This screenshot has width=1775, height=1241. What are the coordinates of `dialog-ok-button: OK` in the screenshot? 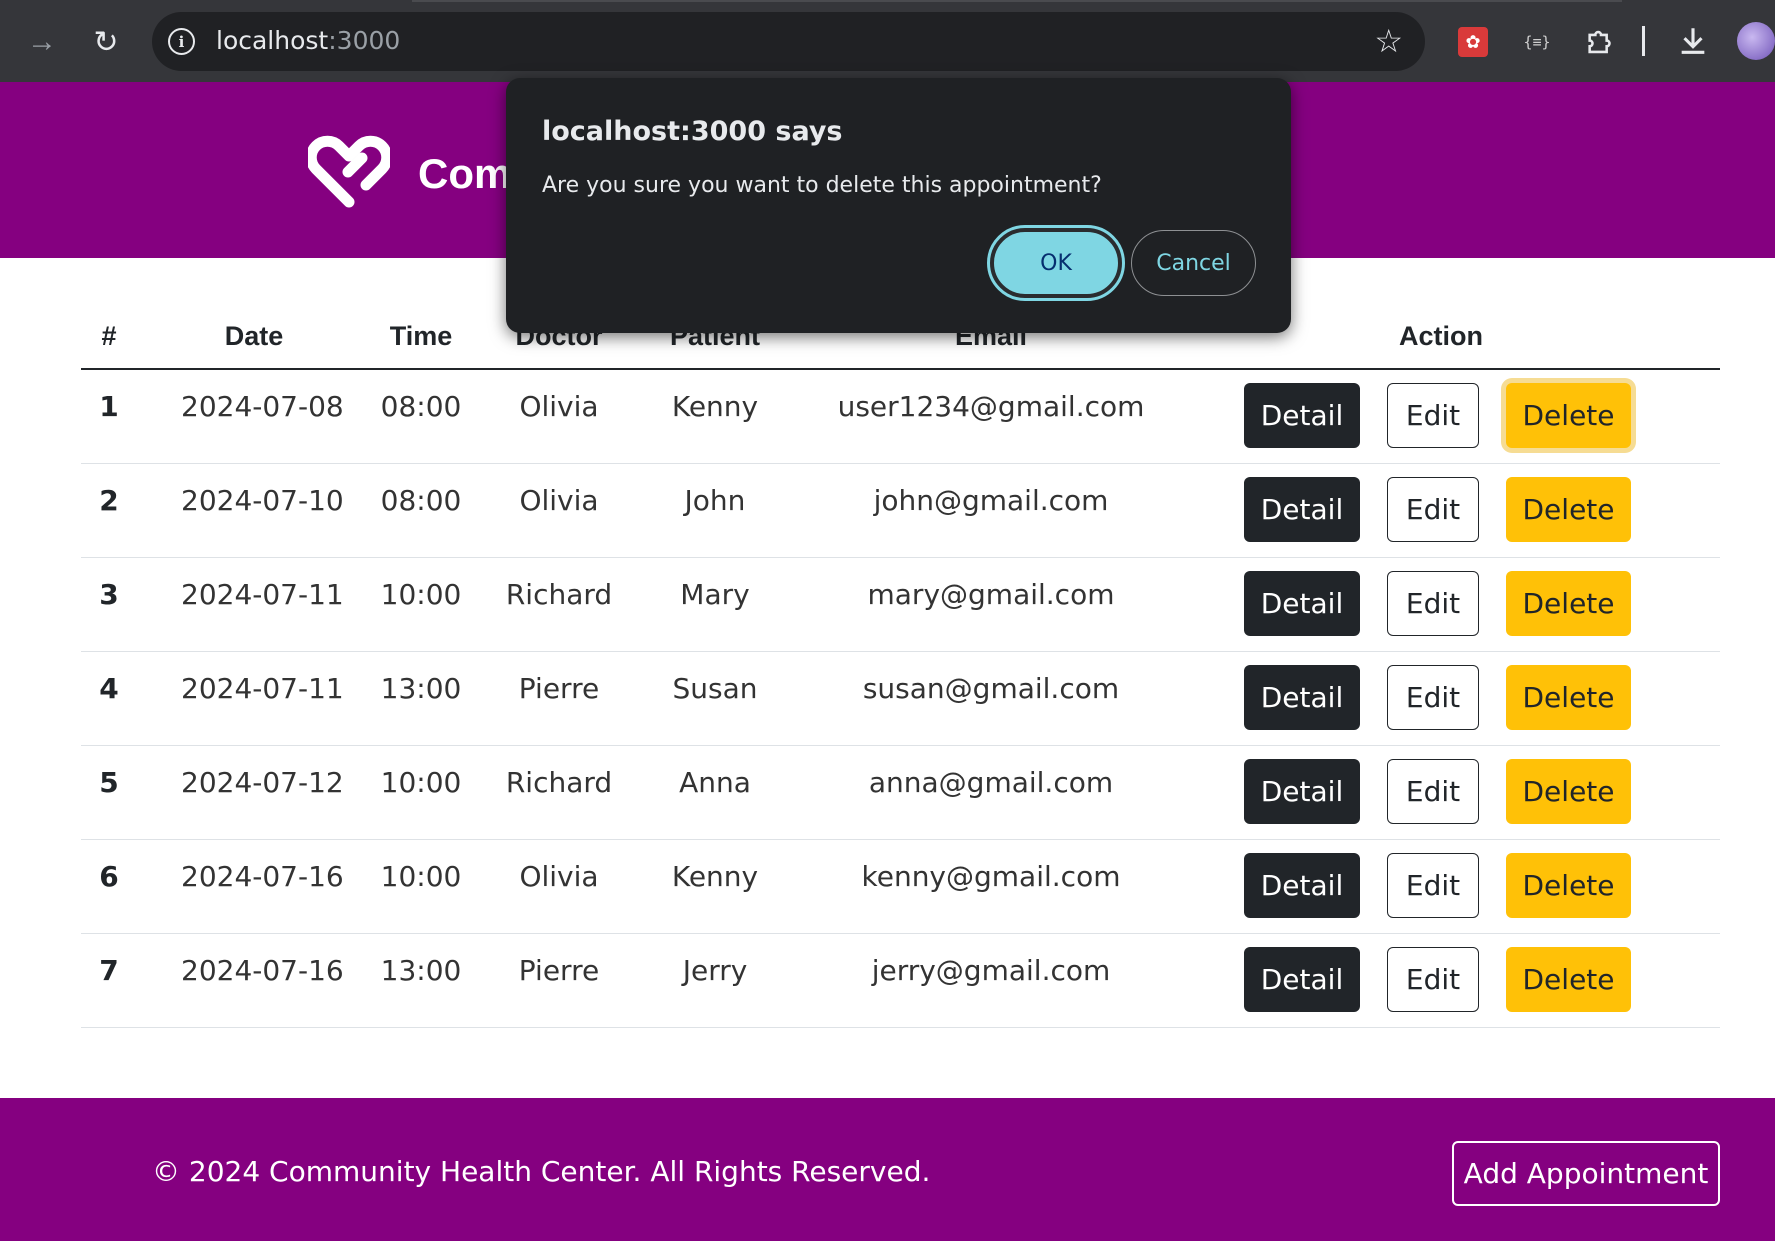 It's located at (1056, 263).